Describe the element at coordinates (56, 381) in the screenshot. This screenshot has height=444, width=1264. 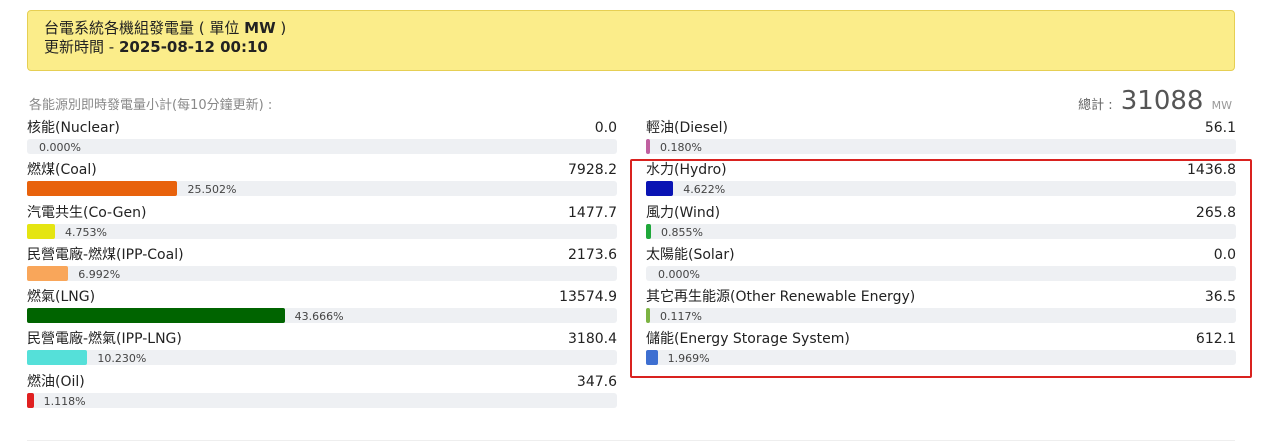
I see `energy-label: 燃油(Oil)` at that location.